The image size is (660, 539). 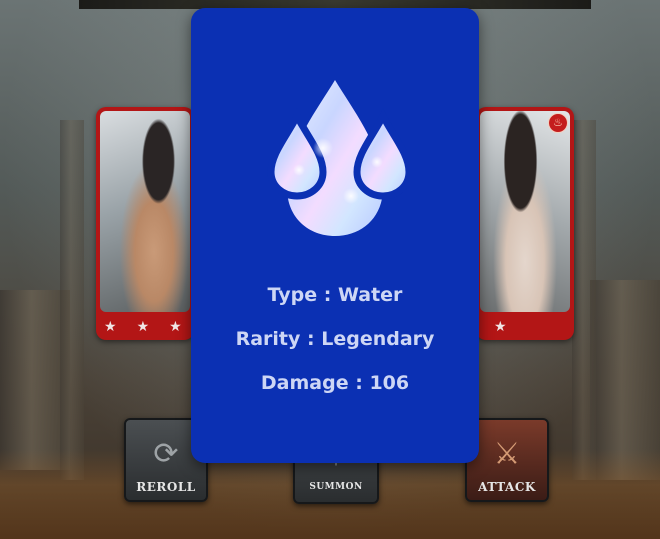 What do you see at coordinates (558, 123) in the screenshot?
I see `fire-icon: ♨` at bounding box center [558, 123].